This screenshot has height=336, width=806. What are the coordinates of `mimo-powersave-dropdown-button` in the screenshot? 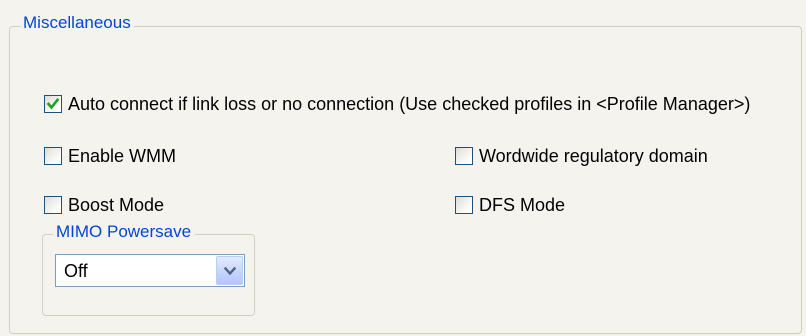 It's located at (229, 270).